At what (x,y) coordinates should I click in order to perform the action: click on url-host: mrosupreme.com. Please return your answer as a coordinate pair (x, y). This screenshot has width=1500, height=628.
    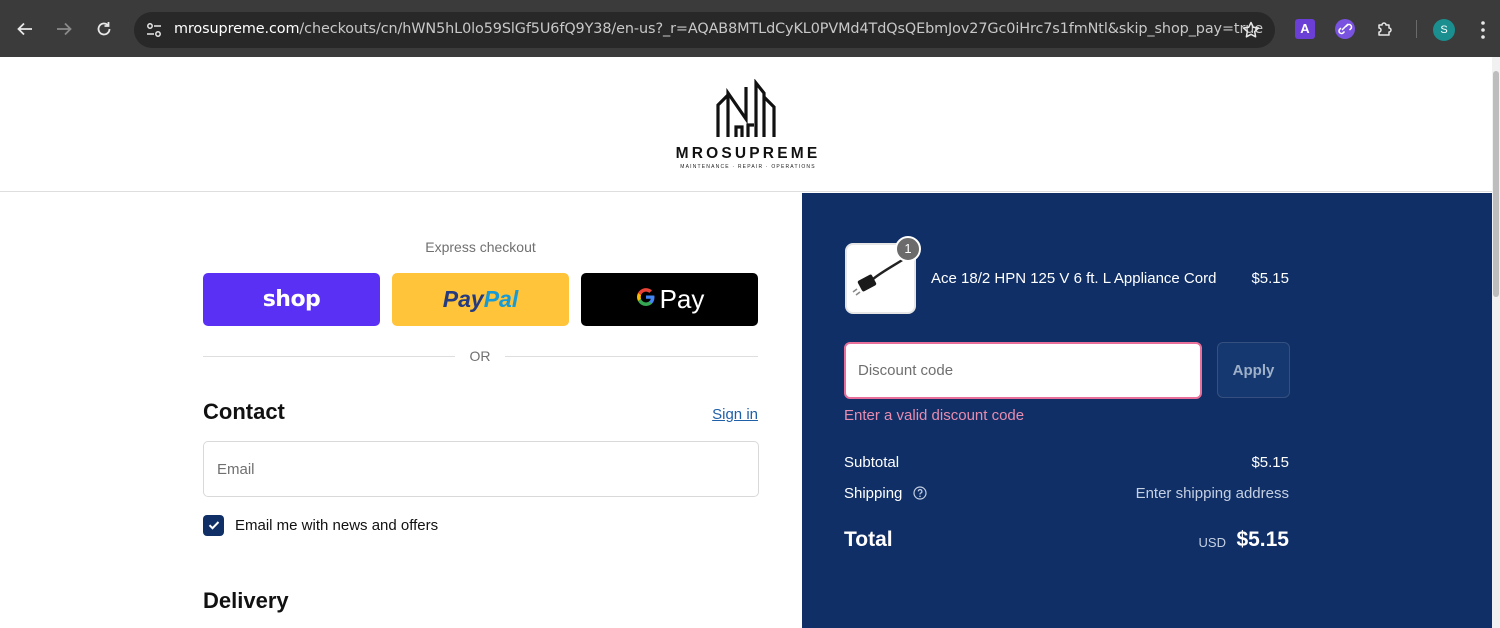
    Looking at the image, I should click on (237, 29).